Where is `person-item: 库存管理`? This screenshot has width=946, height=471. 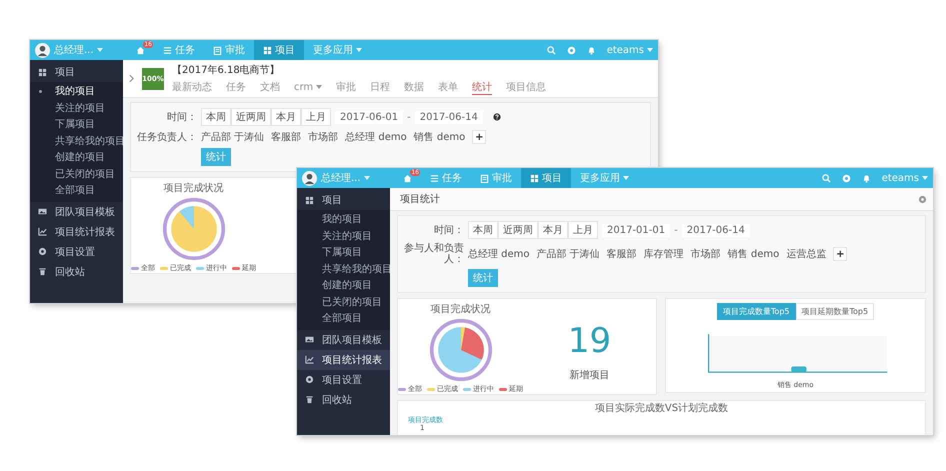
person-item: 库存管理 is located at coordinates (664, 254).